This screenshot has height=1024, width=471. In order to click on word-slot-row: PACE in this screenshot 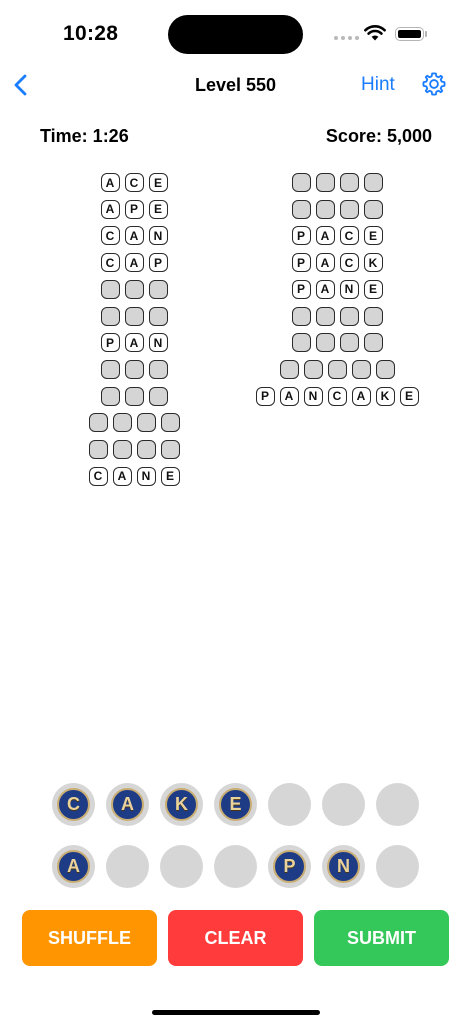, I will do `click(337, 236)`.